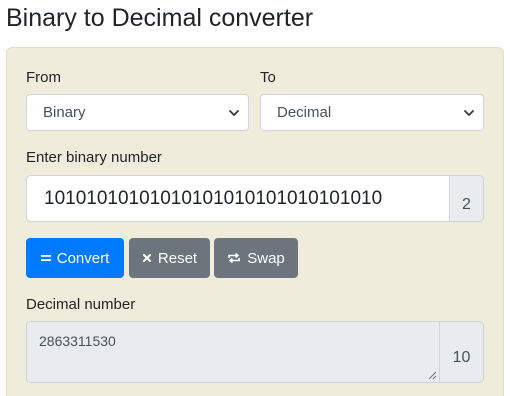 The image size is (510, 396). What do you see at coordinates (64, 112) in the screenshot?
I see `from-select-value: Binary` at bounding box center [64, 112].